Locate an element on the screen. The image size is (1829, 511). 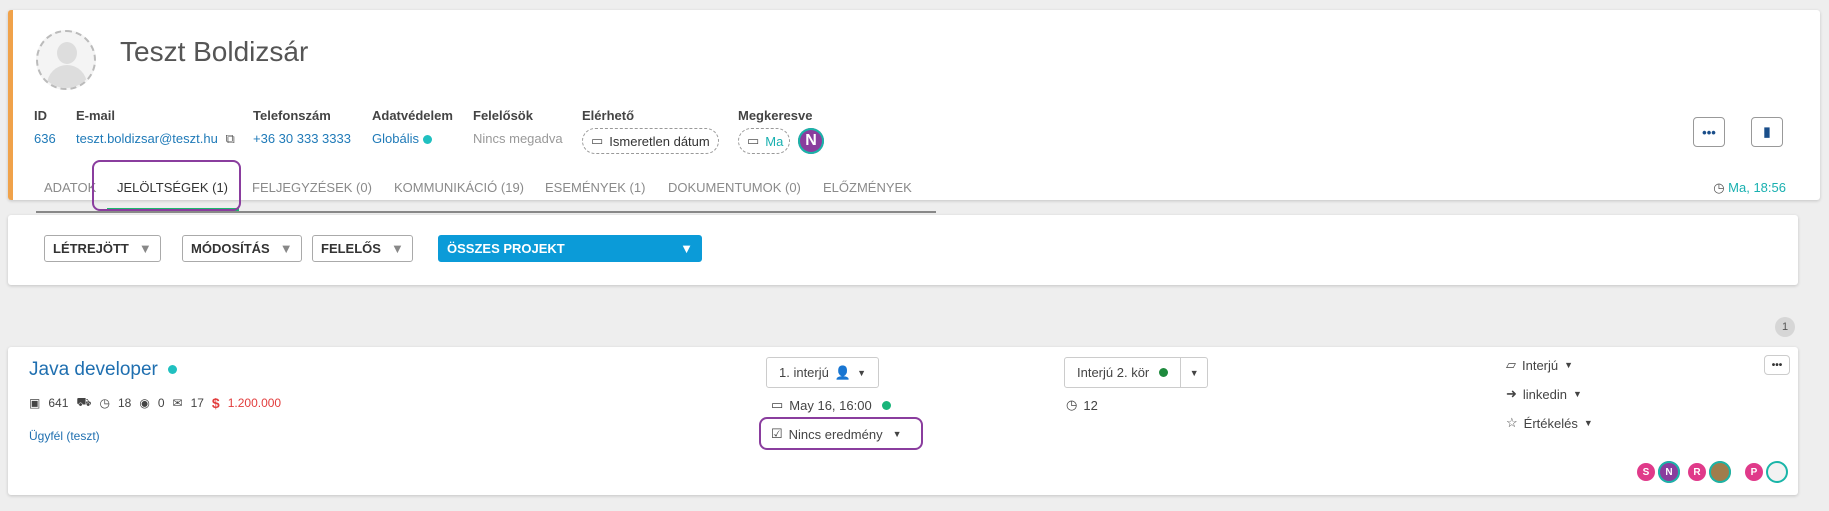
timestamp-text: Ma, 18:56 is located at coordinates (1757, 187).